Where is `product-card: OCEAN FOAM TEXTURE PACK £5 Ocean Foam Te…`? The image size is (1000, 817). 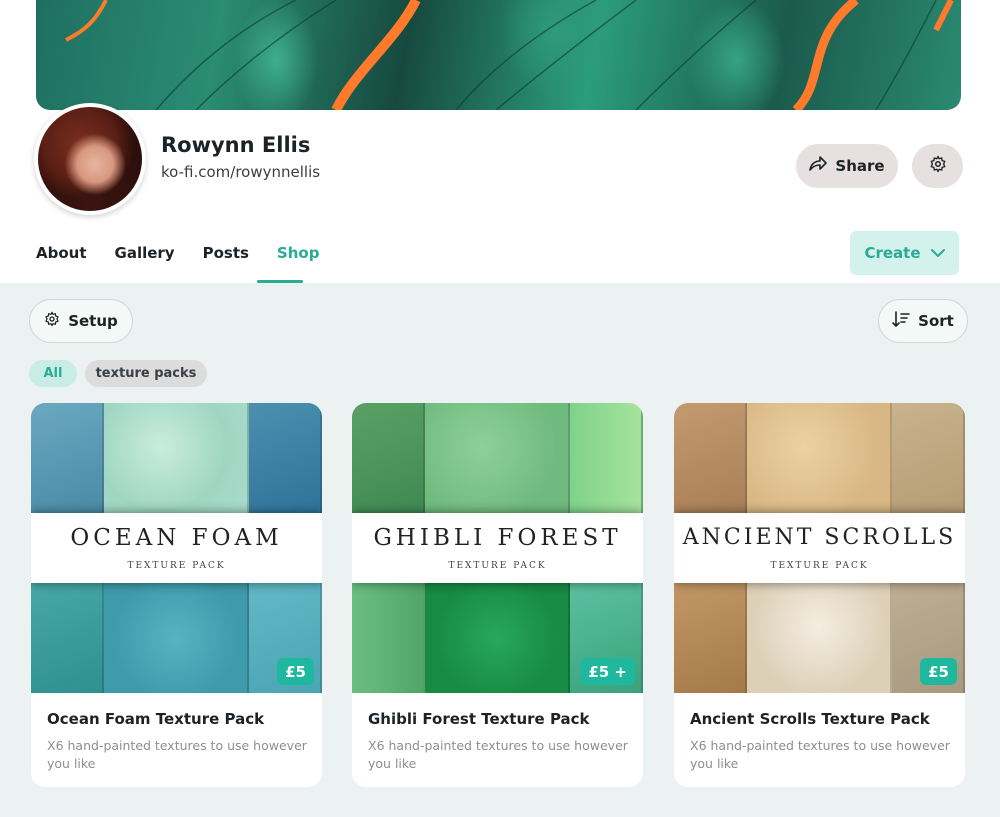 product-card: OCEAN FOAM TEXTURE PACK £5 Ocean Foam Te… is located at coordinates (176, 595).